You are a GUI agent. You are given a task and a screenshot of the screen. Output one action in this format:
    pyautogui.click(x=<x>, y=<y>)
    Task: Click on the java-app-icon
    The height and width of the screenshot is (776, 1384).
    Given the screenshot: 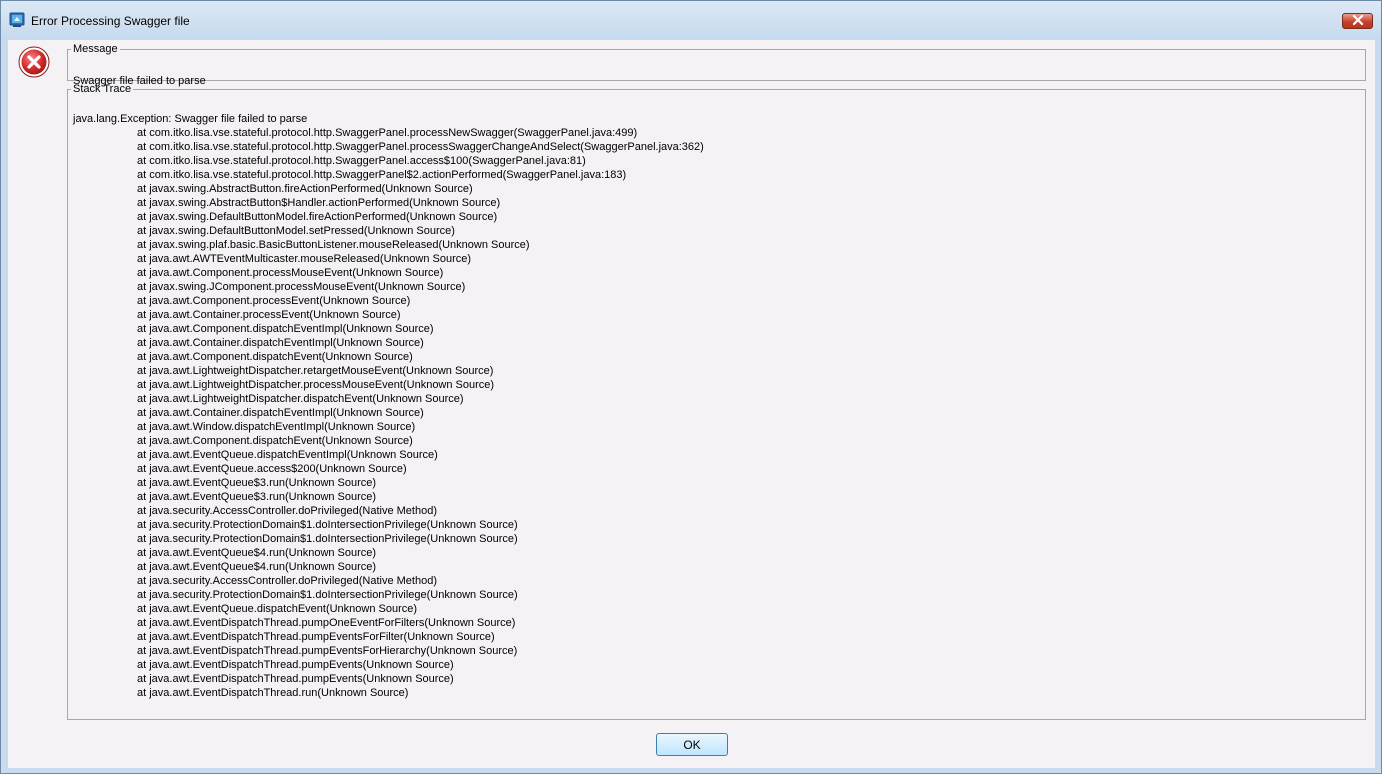 What is the action you would take?
    pyautogui.click(x=17, y=20)
    